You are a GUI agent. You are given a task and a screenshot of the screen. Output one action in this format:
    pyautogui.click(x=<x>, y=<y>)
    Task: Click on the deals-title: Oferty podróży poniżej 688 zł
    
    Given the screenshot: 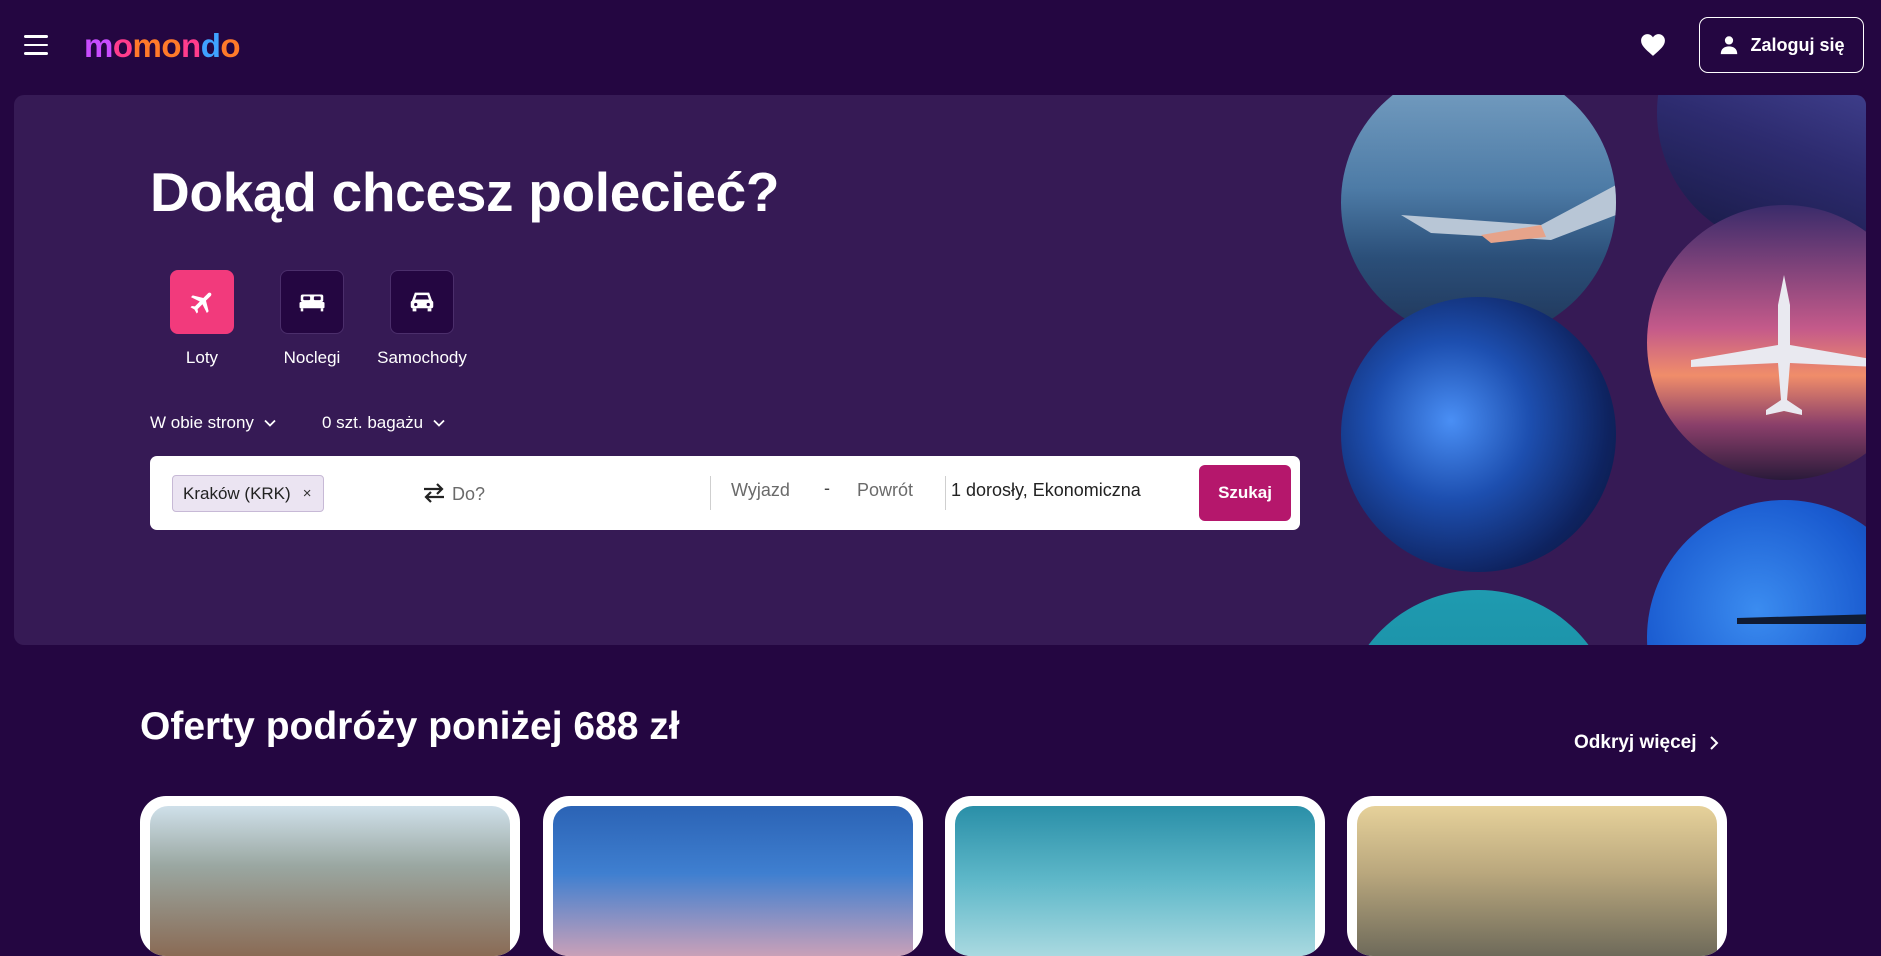 What is the action you would take?
    pyautogui.click(x=410, y=726)
    